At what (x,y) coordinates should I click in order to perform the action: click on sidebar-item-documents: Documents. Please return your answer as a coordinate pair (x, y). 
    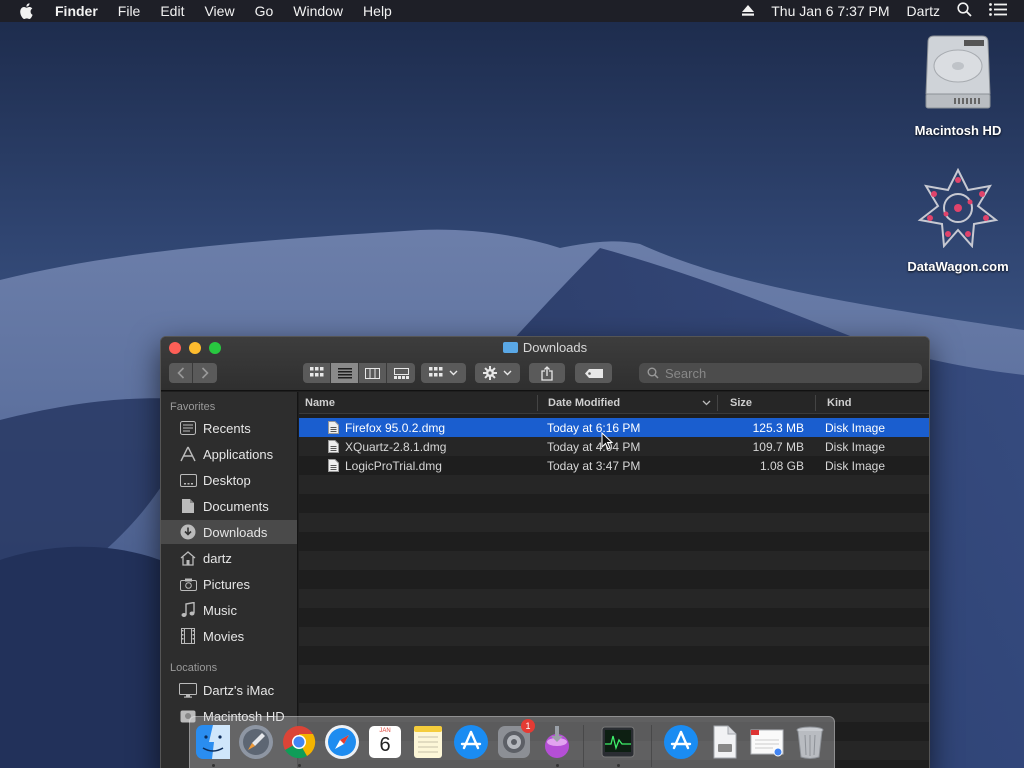
    Looking at the image, I should click on (229, 506).